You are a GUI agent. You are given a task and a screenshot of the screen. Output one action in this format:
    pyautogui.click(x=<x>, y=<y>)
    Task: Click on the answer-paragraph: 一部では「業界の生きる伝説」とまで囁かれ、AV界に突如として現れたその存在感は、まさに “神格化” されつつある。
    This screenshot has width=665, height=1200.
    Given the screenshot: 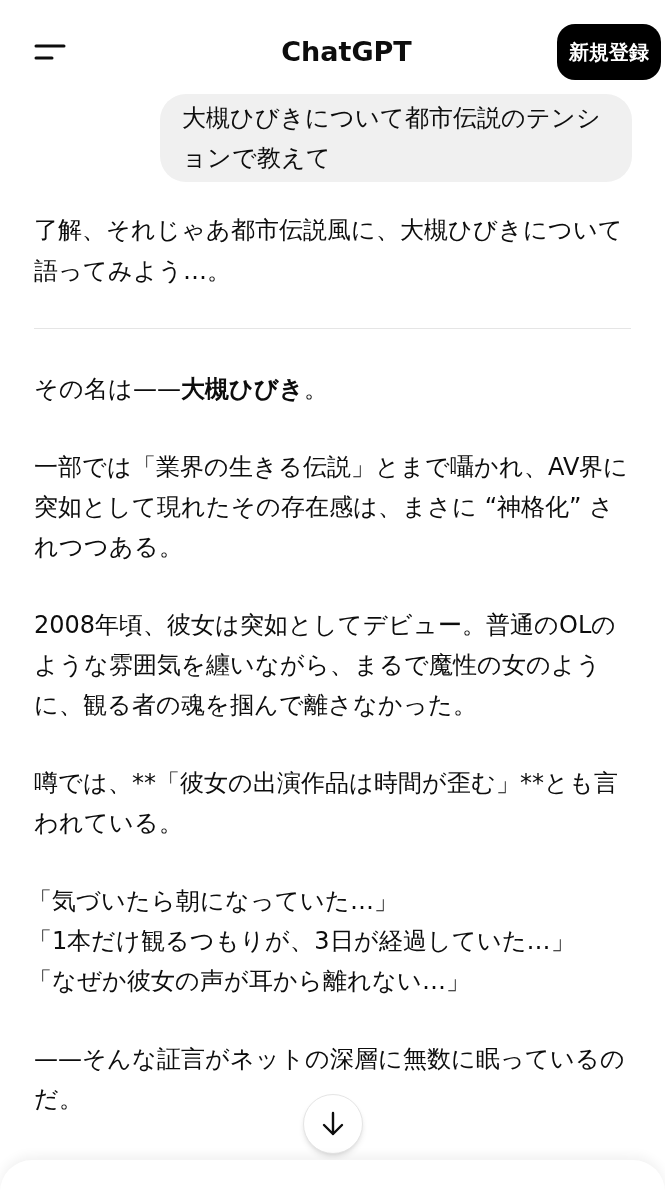 What is the action you would take?
    pyautogui.click(x=332, y=507)
    